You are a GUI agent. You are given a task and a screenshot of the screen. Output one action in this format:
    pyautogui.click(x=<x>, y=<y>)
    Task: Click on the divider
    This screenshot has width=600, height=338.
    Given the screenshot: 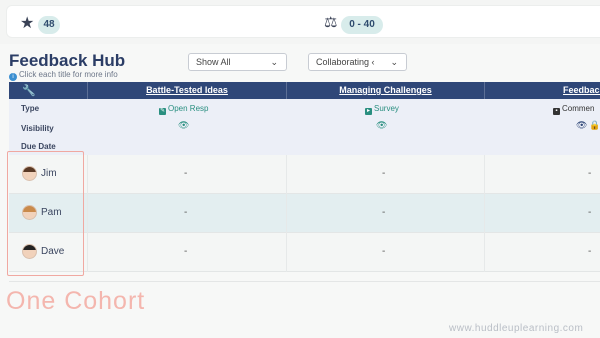 What is the action you would take?
    pyautogui.click(x=304, y=281)
    